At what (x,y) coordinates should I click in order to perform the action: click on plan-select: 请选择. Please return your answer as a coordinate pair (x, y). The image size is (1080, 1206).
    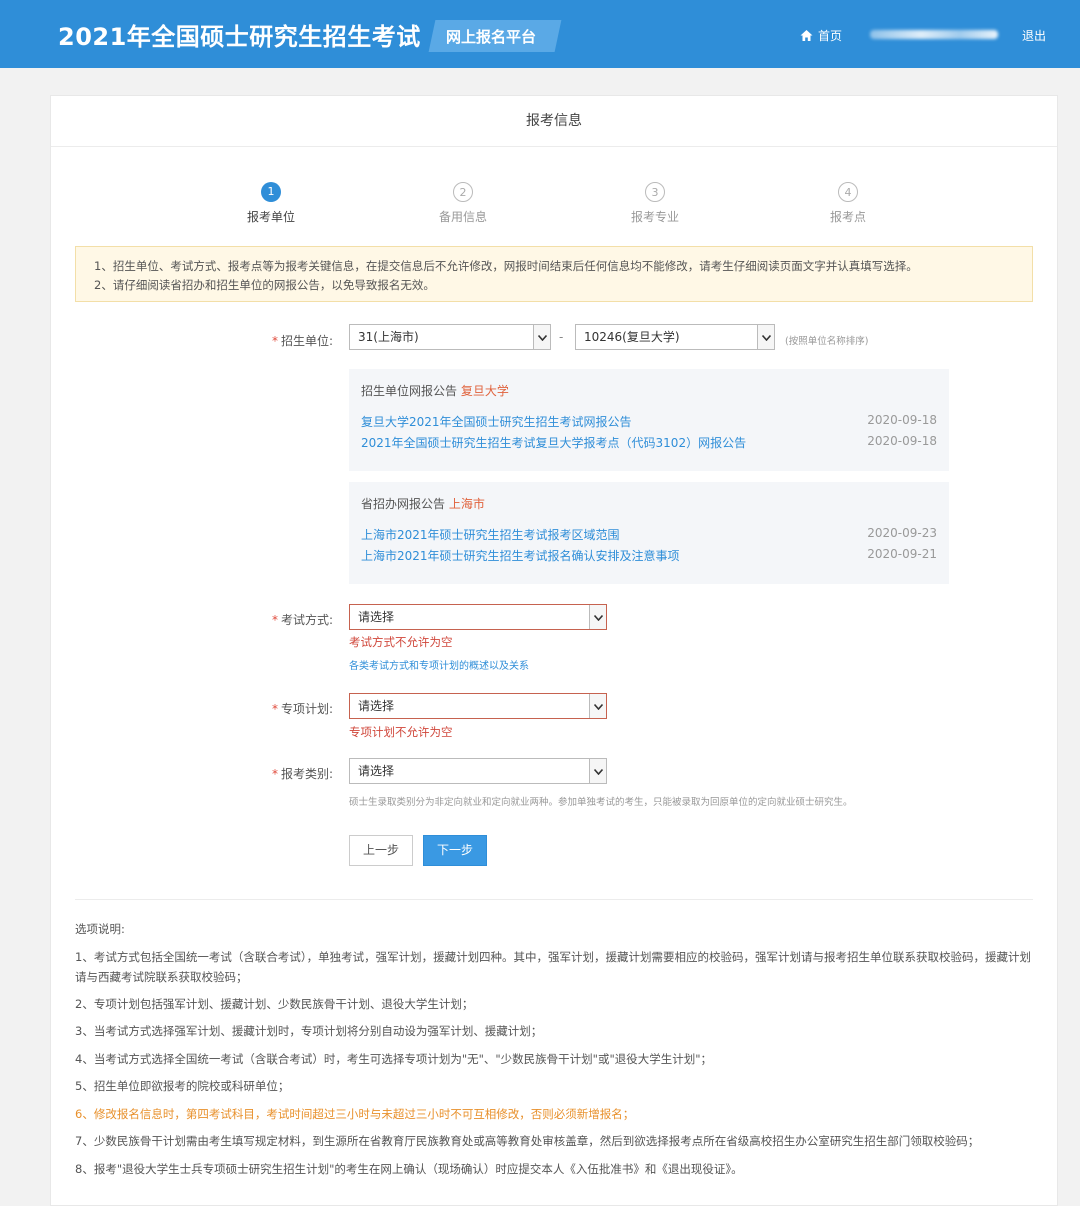
    Looking at the image, I should click on (478, 706).